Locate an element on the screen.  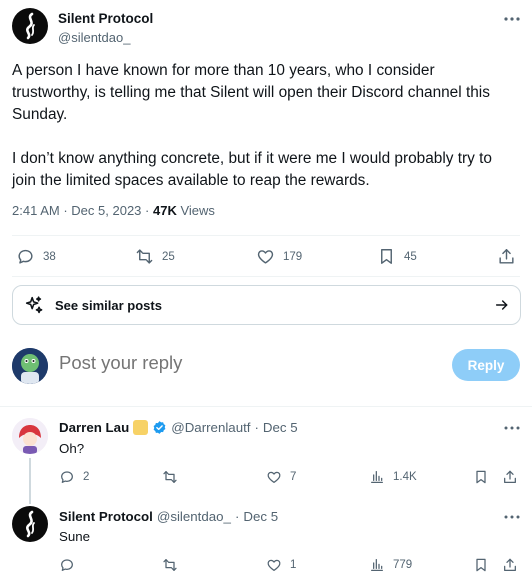
reply-input is located at coordinates (244, 363).